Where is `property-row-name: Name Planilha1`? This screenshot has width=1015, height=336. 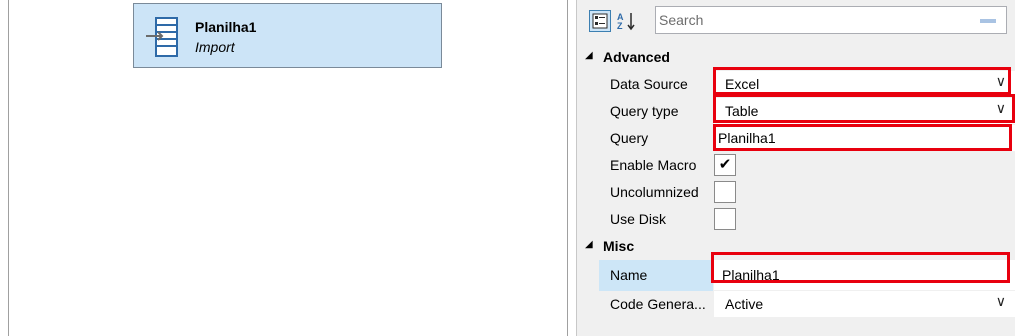 property-row-name: Name Planilha1 is located at coordinates (796, 275).